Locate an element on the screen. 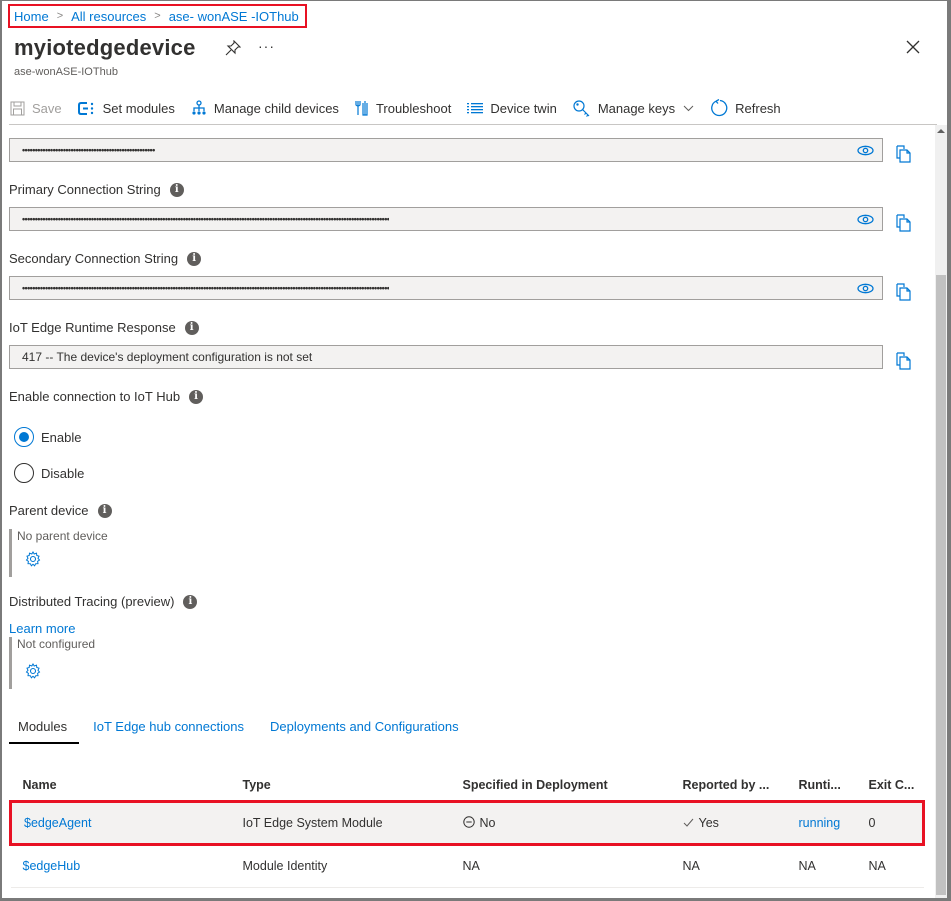 This screenshot has width=951, height=901. table-row: $edgeHub Module Identity NA NA NA NA is located at coordinates (467, 866).